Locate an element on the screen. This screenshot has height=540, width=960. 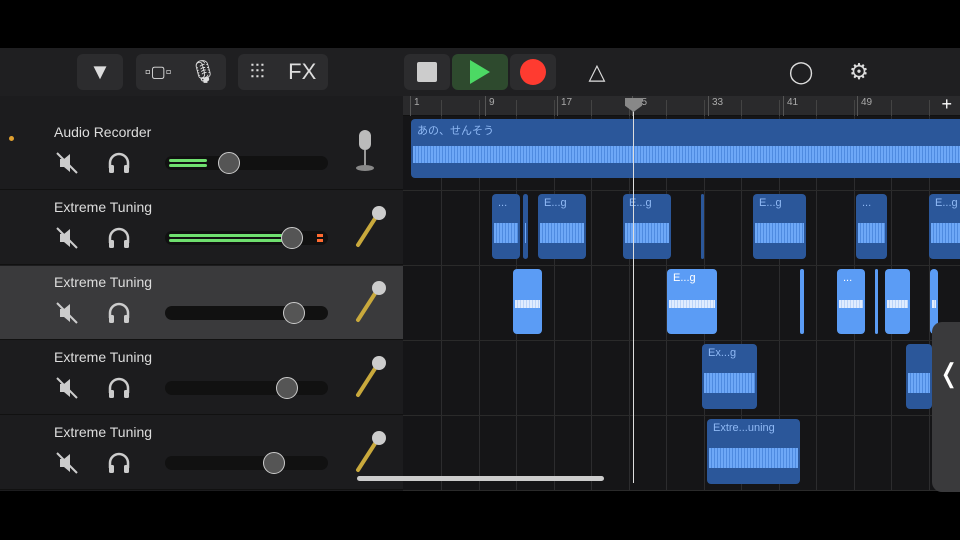
audio-region: Ex...g is located at coordinates (729, 376).